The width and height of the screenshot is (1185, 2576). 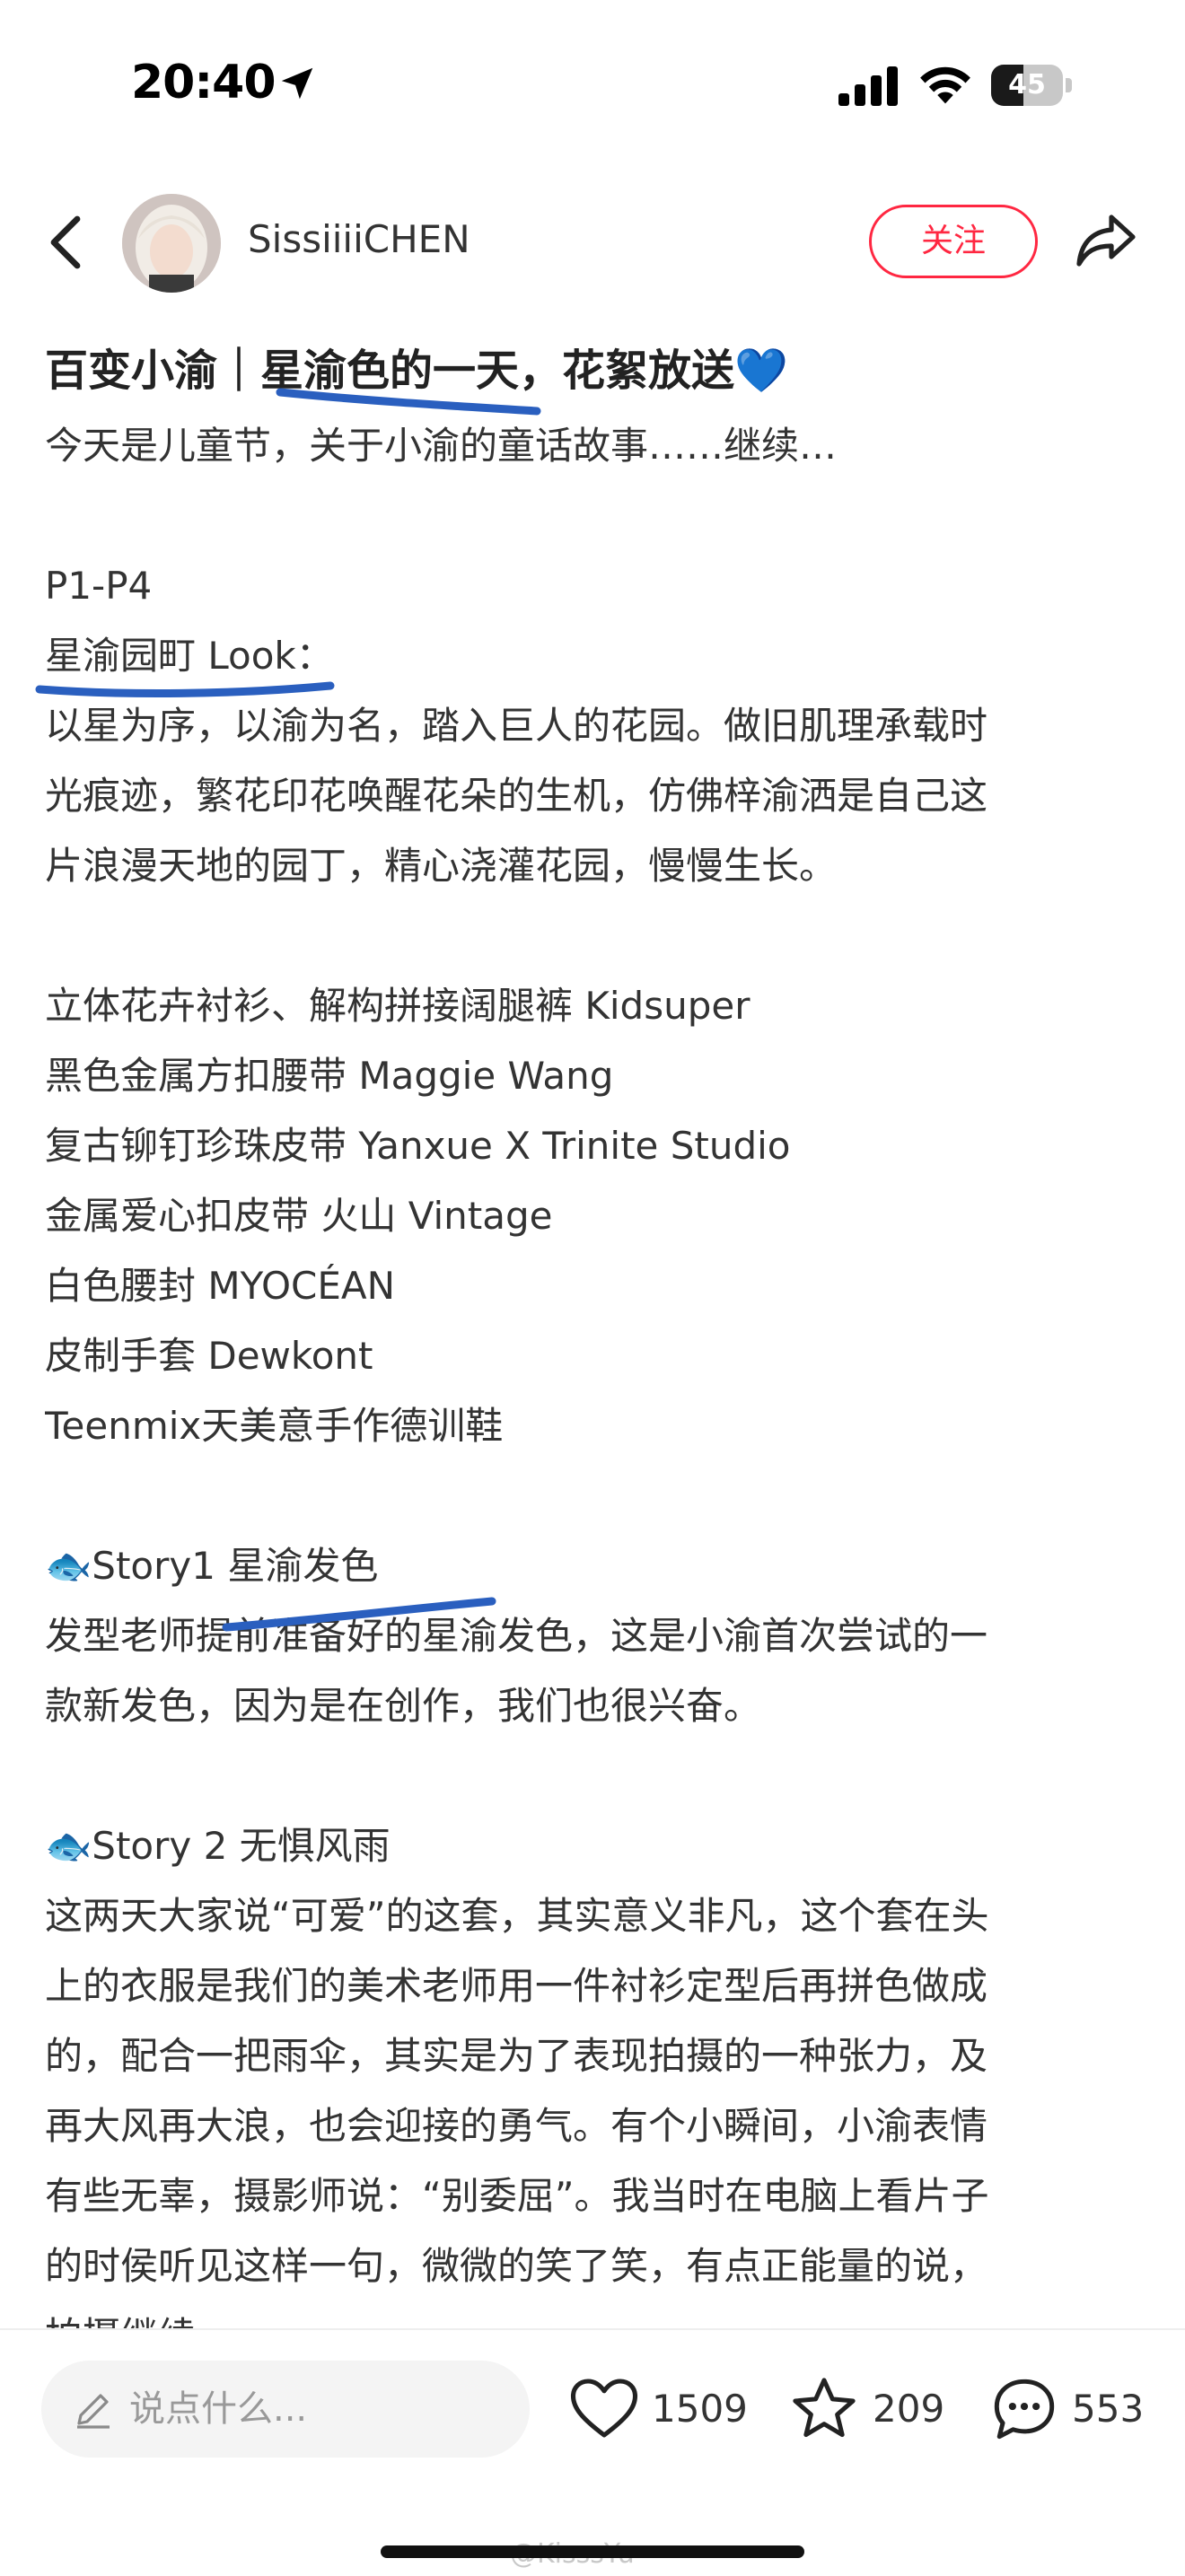 What do you see at coordinates (403, 1706) in the screenshot?
I see `post-text-line: 款新发色，因为是在创作，我们也很兴奋。` at bounding box center [403, 1706].